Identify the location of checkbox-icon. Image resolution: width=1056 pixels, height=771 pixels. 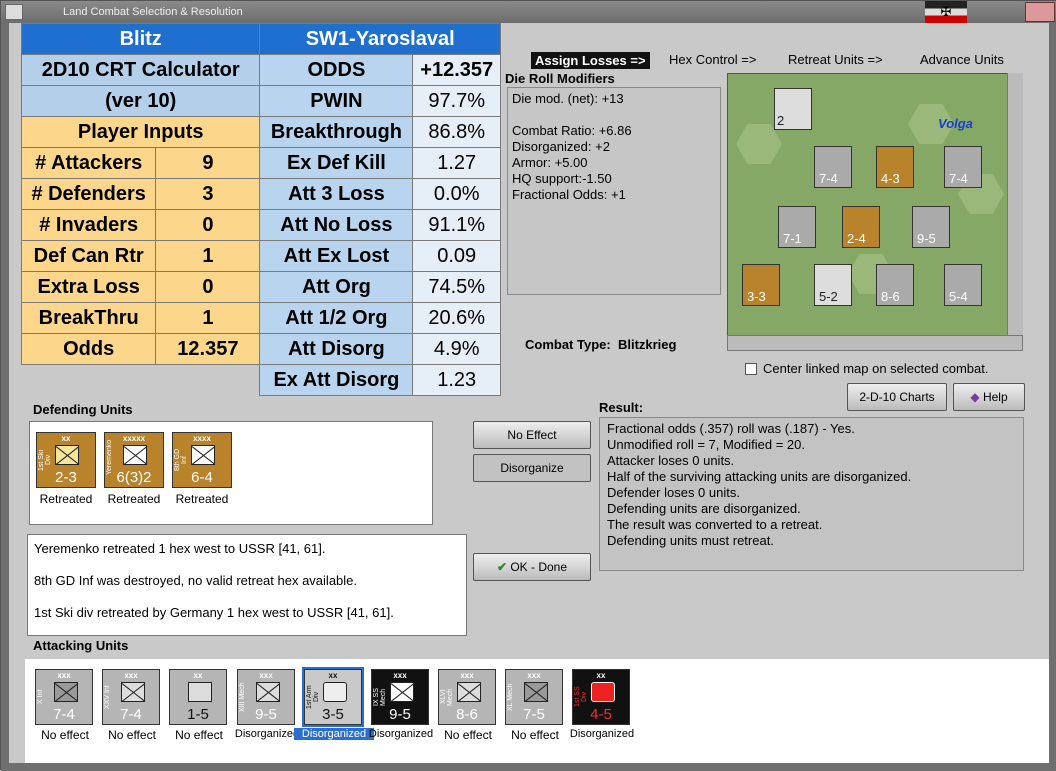
(751, 368).